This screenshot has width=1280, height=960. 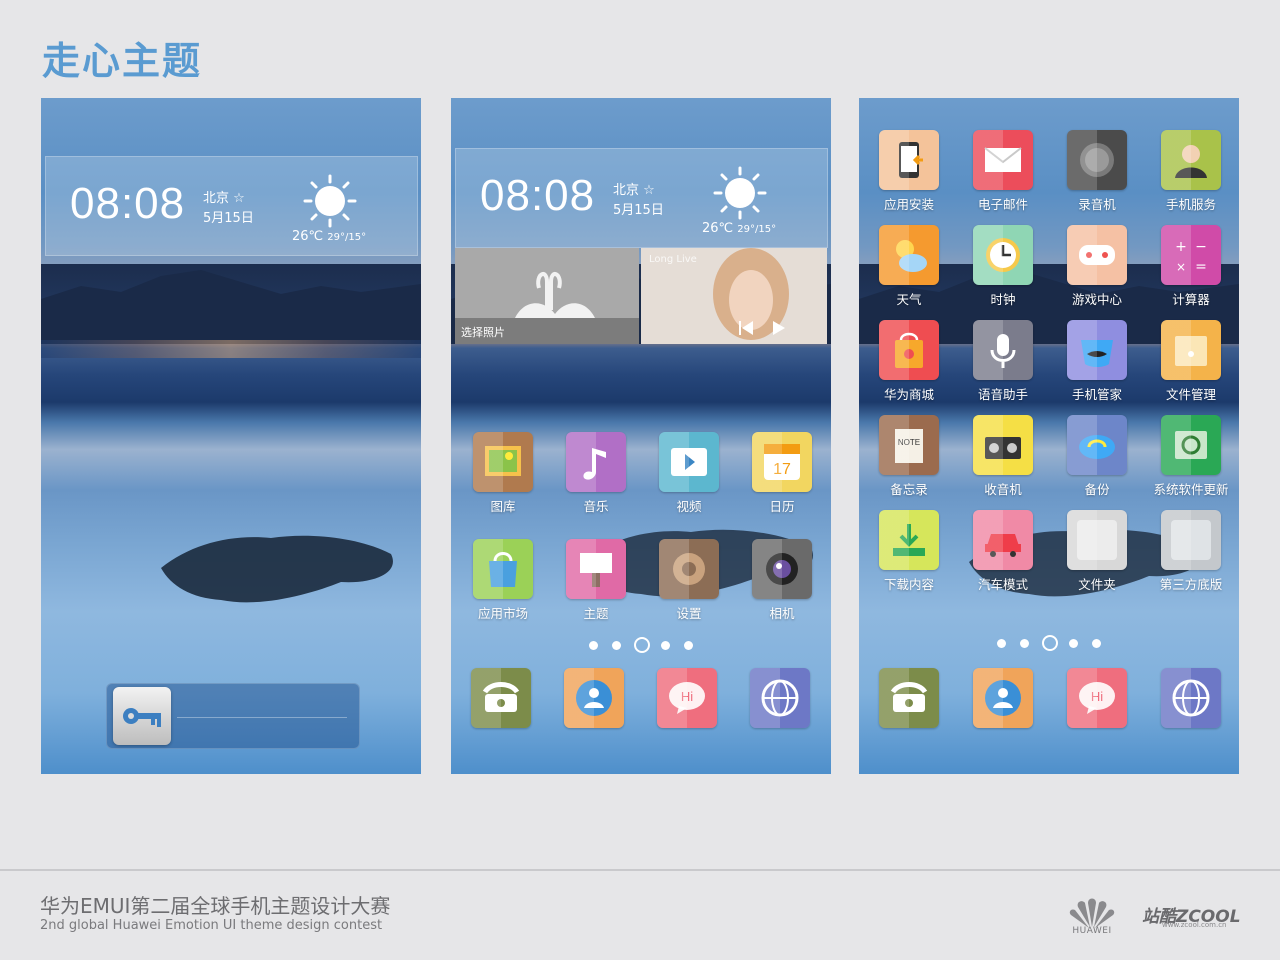 What do you see at coordinates (1191, 584) in the screenshot?
I see `app-label: 第三方底版` at bounding box center [1191, 584].